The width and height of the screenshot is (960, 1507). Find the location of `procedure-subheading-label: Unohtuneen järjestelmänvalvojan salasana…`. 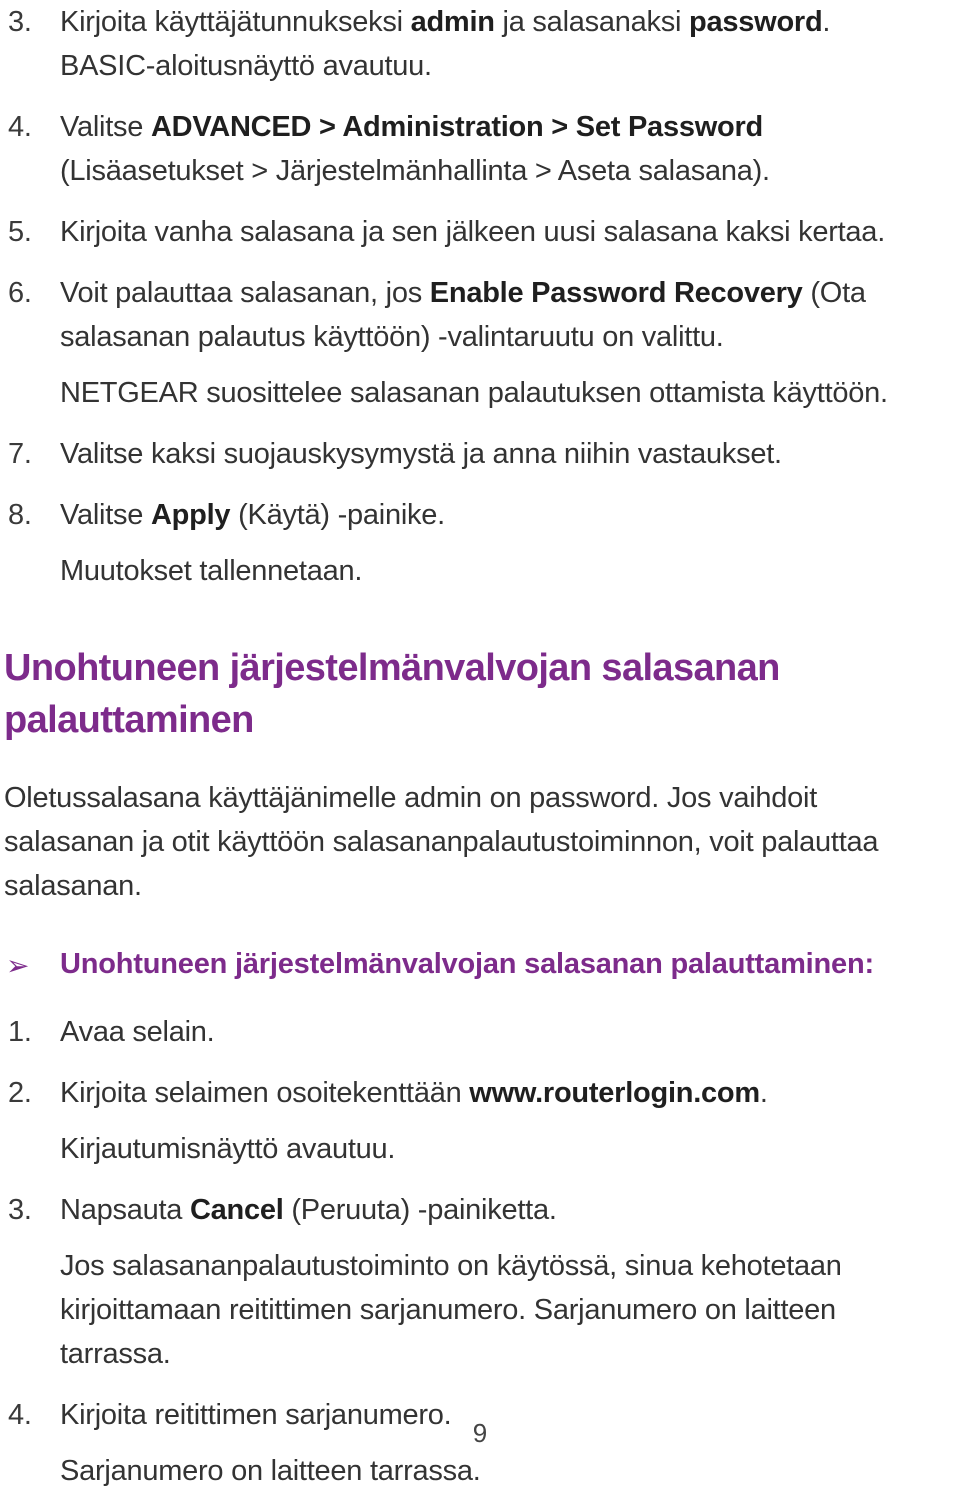

procedure-subheading-label: Unohtuneen järjestelmänvalvojan salasana… is located at coordinates (467, 964).